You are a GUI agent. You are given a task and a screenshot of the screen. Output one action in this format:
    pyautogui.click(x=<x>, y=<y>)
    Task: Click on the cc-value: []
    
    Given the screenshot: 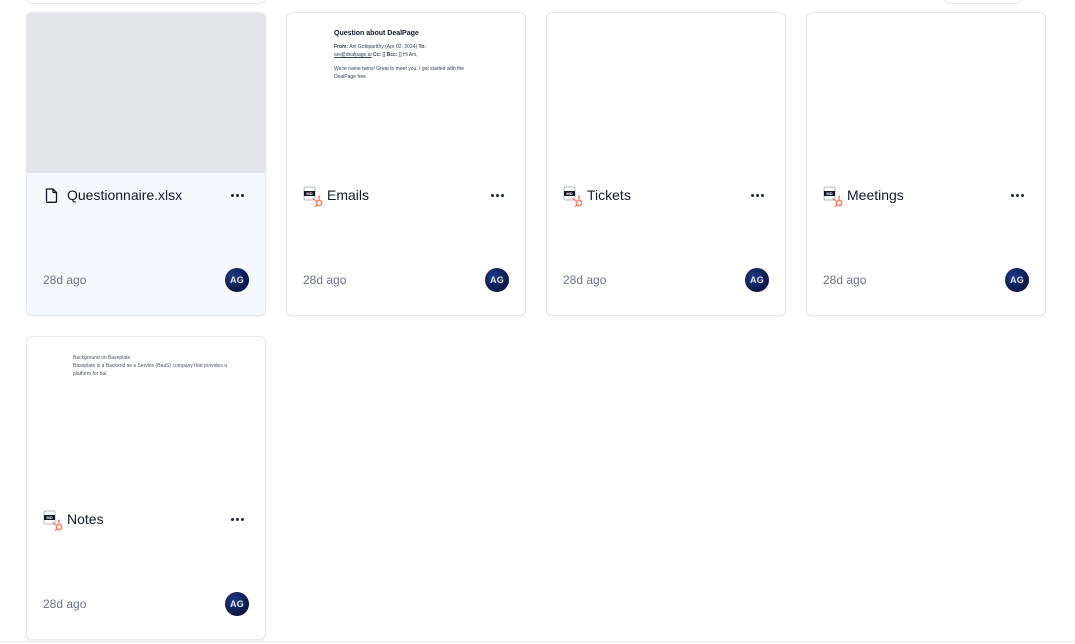 What is the action you would take?
    pyautogui.click(x=384, y=55)
    